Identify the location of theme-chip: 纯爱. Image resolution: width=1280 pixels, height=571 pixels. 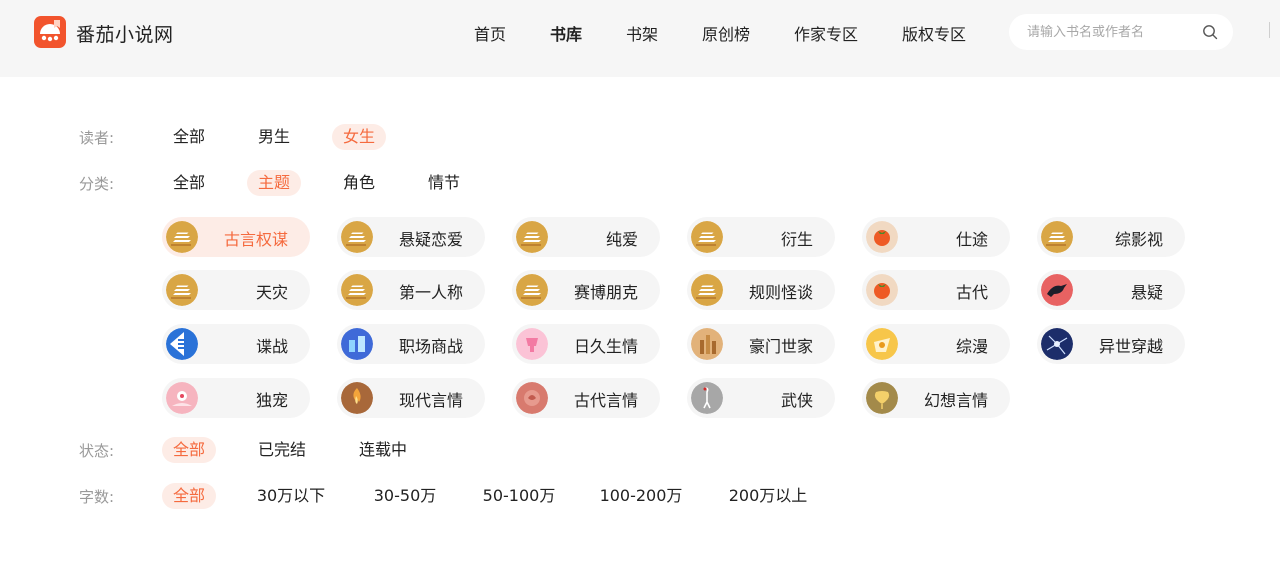
(586, 237).